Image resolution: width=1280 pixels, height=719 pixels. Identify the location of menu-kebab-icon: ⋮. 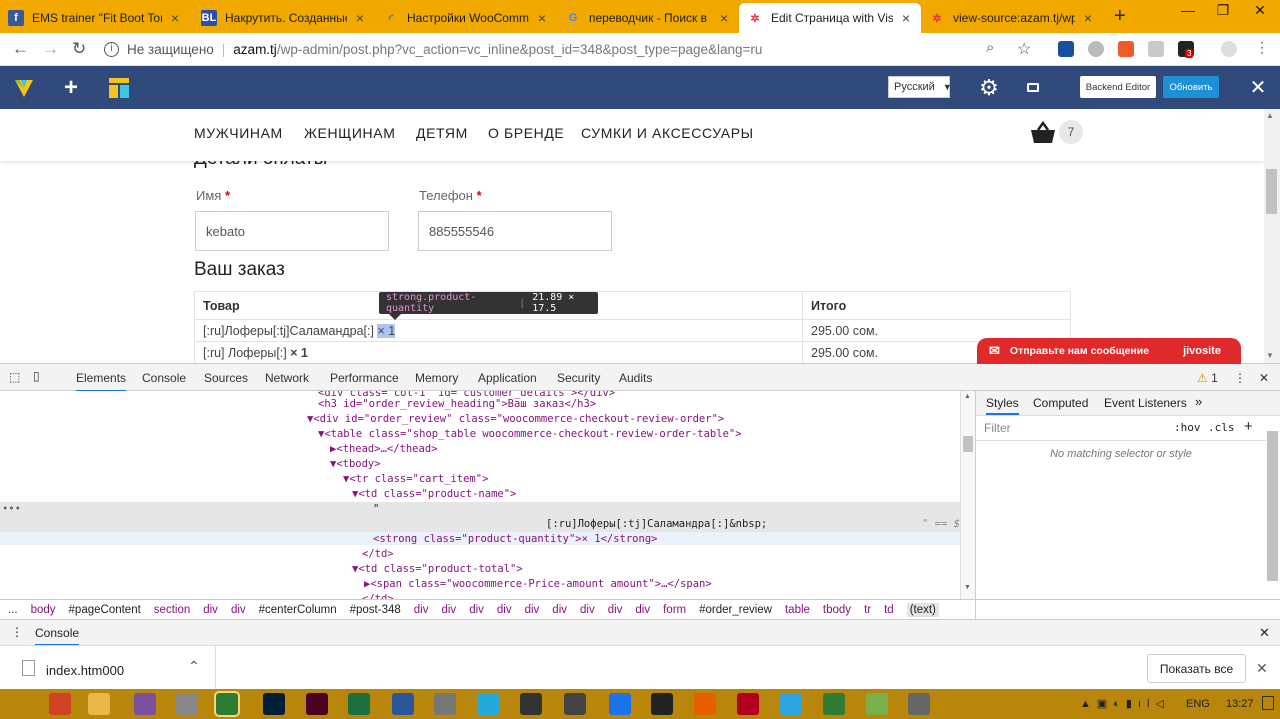
(1262, 47).